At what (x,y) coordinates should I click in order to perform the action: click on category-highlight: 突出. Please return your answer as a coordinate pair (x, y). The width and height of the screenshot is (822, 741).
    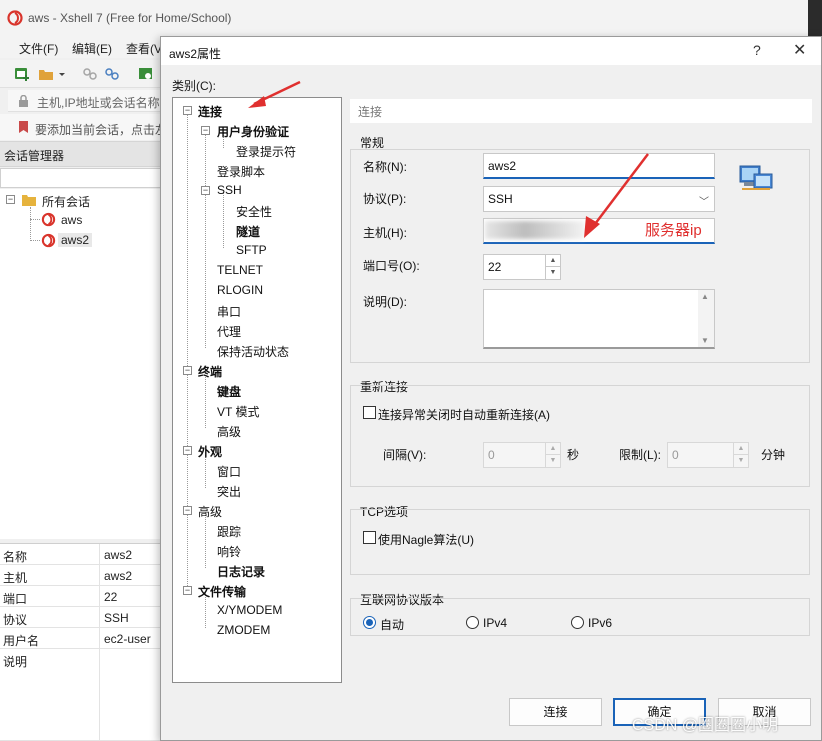
    Looking at the image, I should click on (229, 491).